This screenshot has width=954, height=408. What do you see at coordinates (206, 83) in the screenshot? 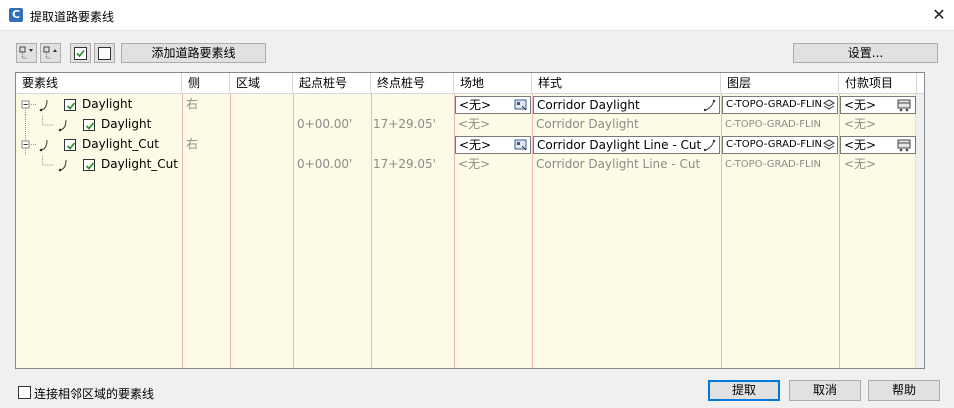
I see `column-header-side: 侧` at bounding box center [206, 83].